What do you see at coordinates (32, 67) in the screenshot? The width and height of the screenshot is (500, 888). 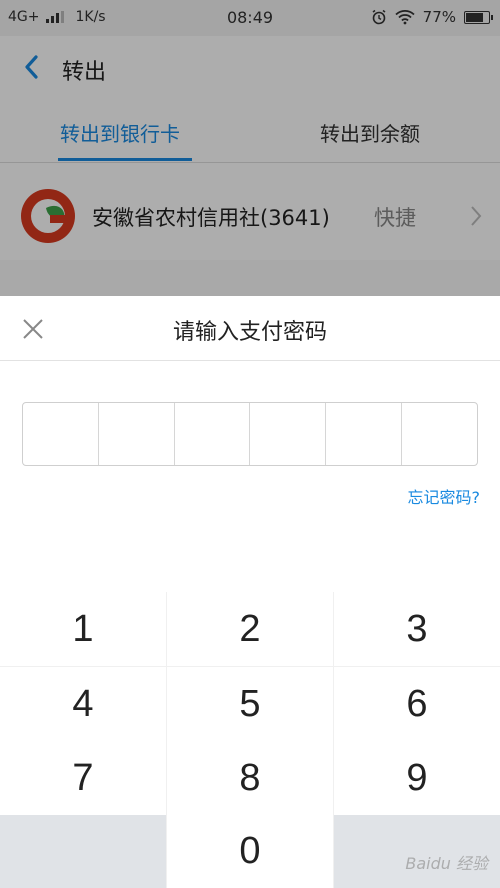 I see `chevron-left-icon` at bounding box center [32, 67].